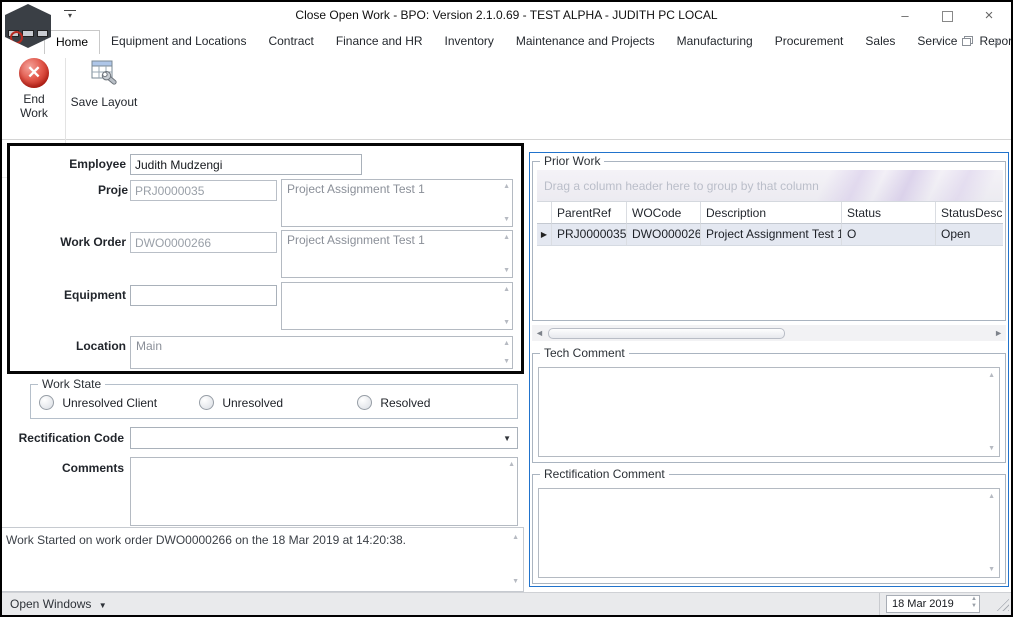 This screenshot has height=617, width=1013. What do you see at coordinates (34, 89) in the screenshot?
I see `end-work-button: ✕ End Work` at bounding box center [34, 89].